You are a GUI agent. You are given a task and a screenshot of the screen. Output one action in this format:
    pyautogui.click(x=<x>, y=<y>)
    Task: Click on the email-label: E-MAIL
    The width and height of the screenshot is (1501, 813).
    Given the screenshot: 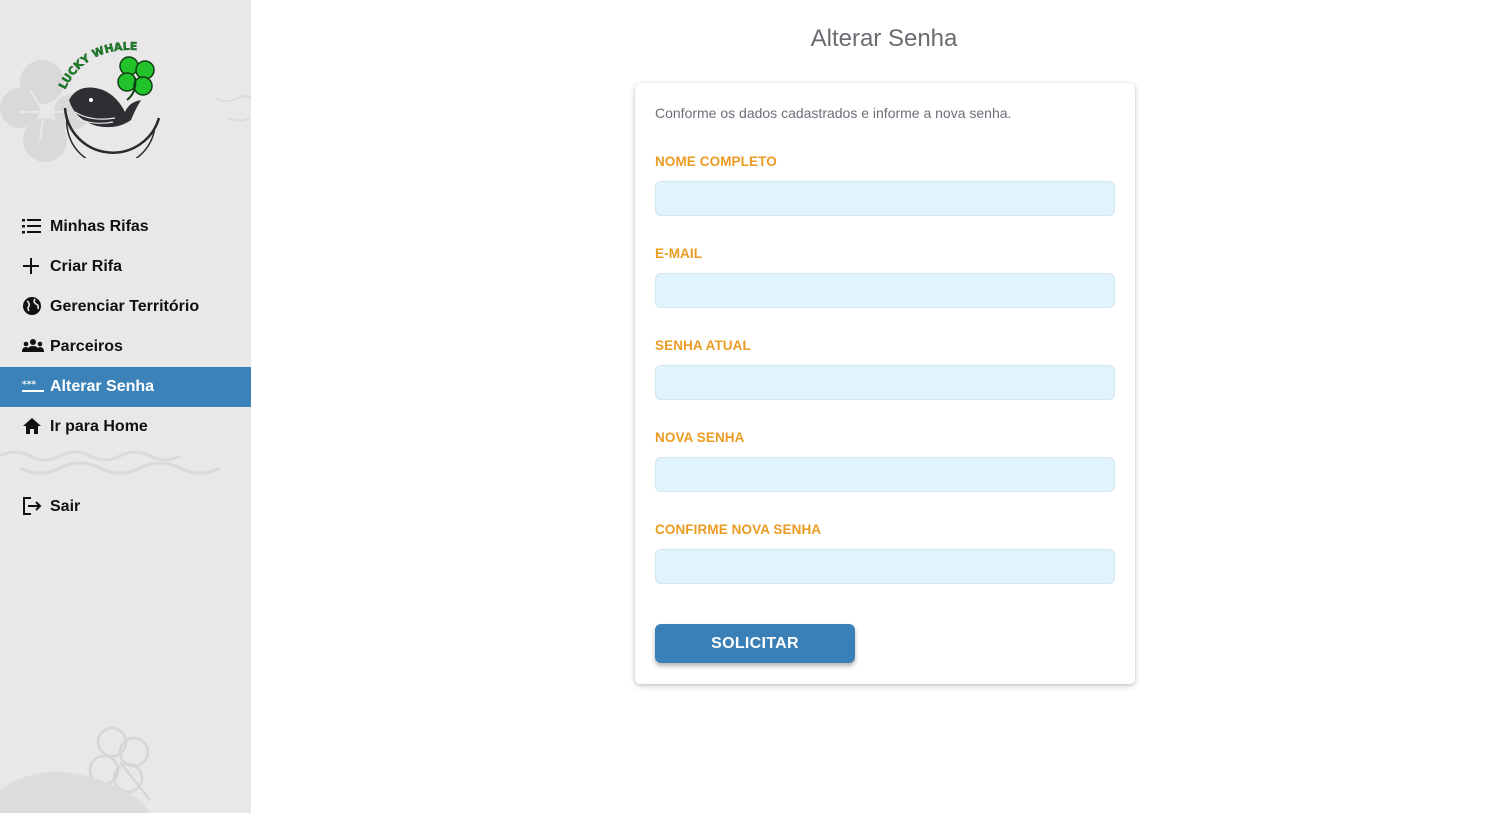 What is the action you would take?
    pyautogui.click(x=679, y=253)
    